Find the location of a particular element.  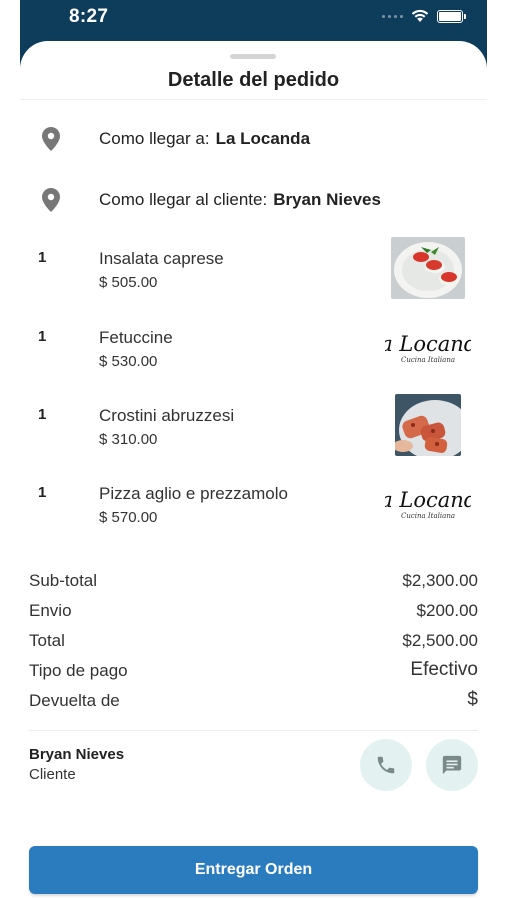

client-name-link: Bryan Nieves is located at coordinates (327, 199).